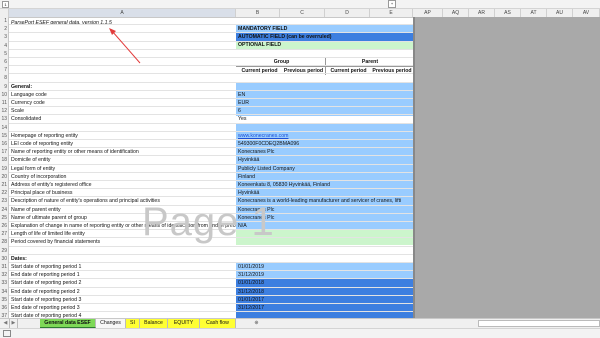 This screenshot has width=600, height=338. Describe the element at coordinates (154, 323) in the screenshot. I see `tab-balance: Balance` at that location.